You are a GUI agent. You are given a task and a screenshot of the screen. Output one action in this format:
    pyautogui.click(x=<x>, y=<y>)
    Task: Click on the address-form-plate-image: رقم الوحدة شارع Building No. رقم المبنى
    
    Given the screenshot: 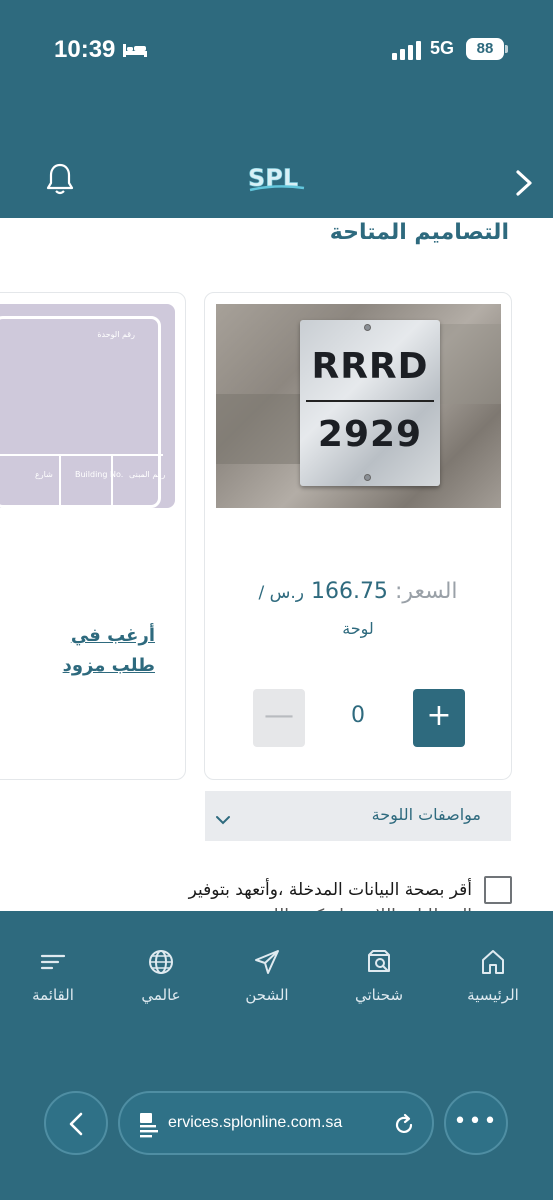 What is the action you would take?
    pyautogui.click(x=87, y=406)
    